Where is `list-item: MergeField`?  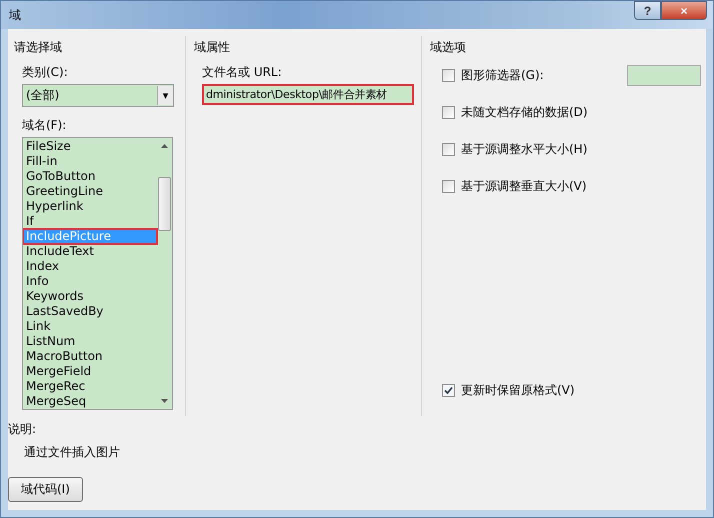
list-item: MergeField is located at coordinates (90, 371).